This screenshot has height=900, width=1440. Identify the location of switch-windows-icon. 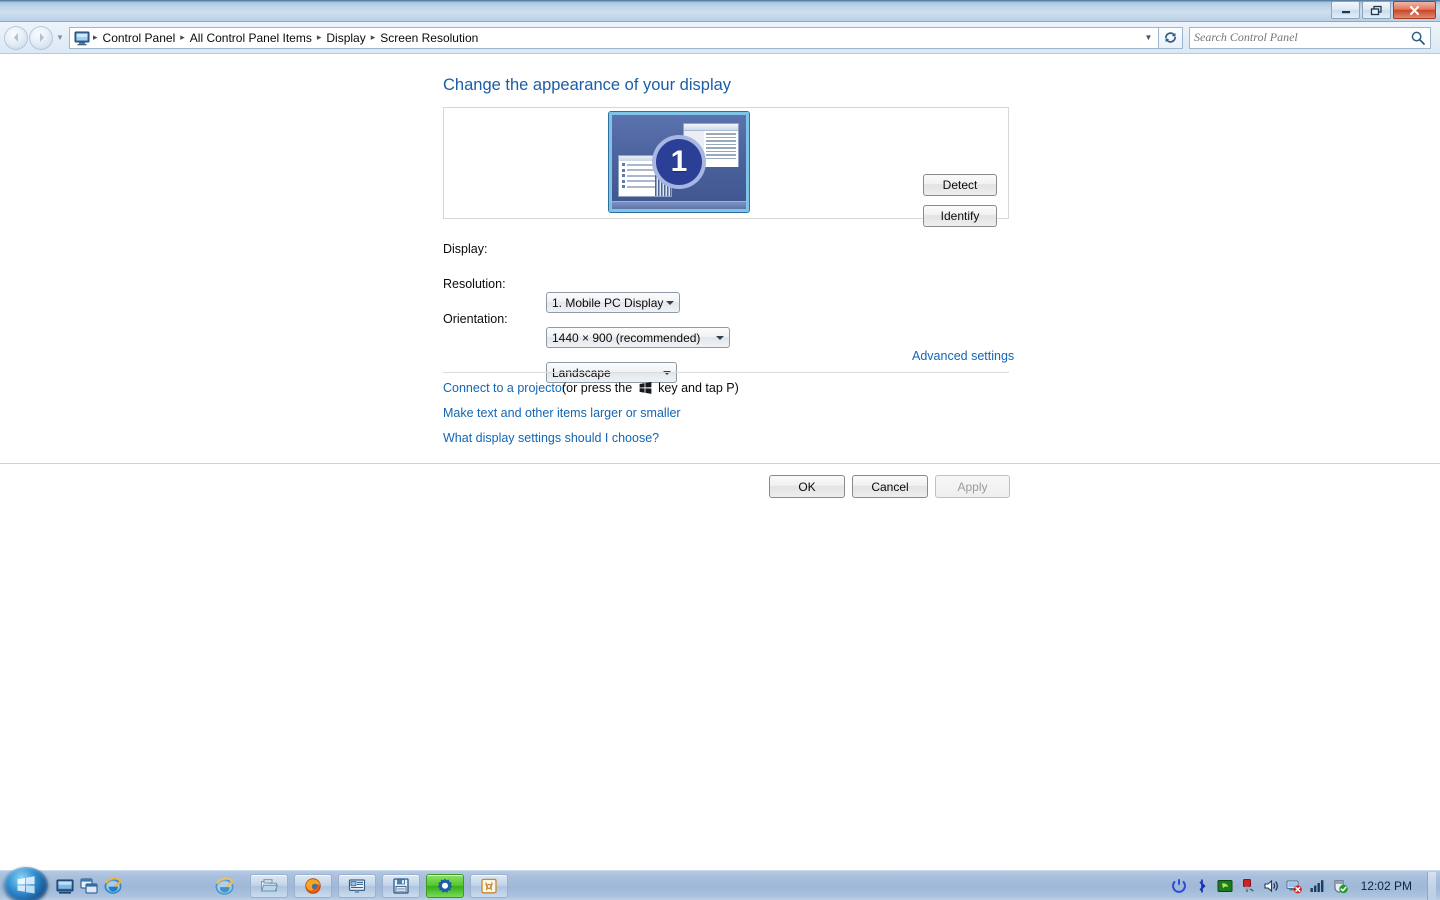
(89, 886).